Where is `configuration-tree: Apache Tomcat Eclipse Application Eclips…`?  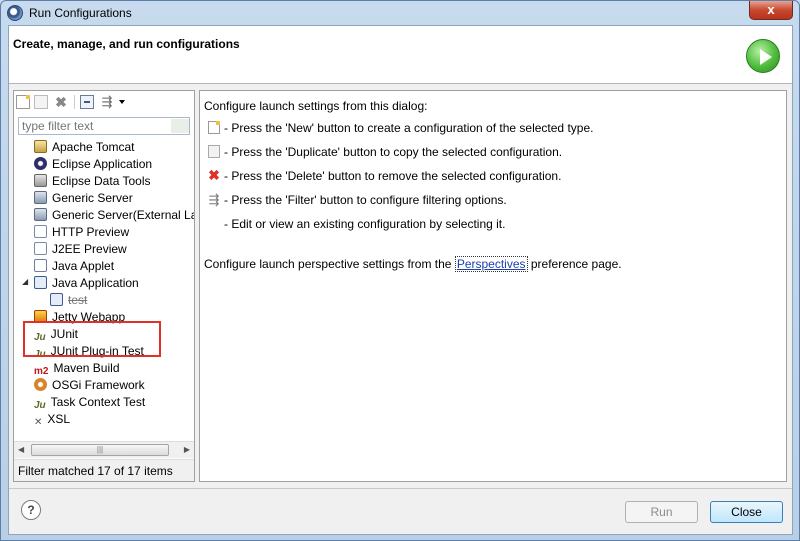 configuration-tree: Apache Tomcat Eclipse Application Eclips… is located at coordinates (104, 290).